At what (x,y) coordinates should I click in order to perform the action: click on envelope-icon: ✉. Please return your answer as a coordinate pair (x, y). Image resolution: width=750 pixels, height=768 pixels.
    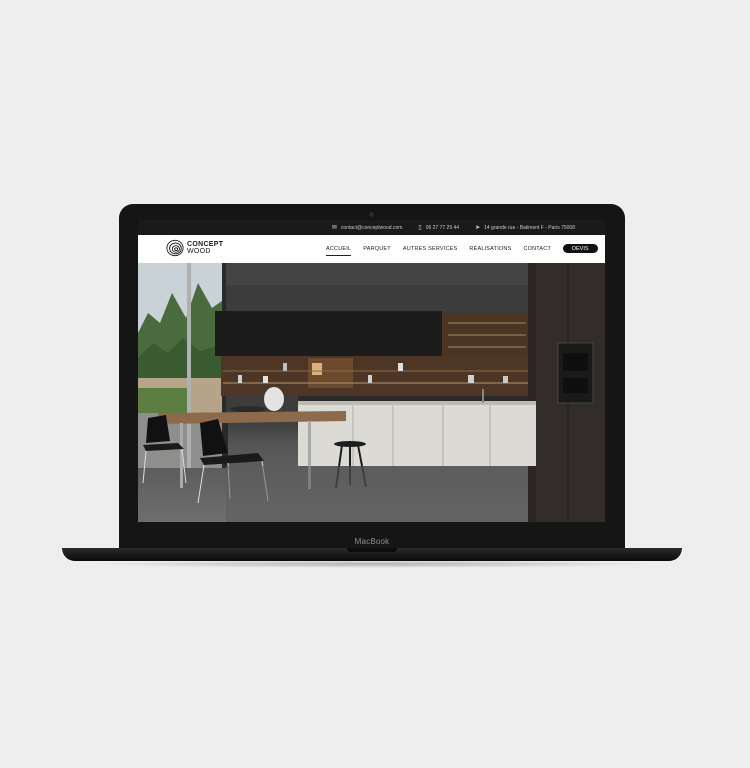
    Looking at the image, I should click on (334, 228).